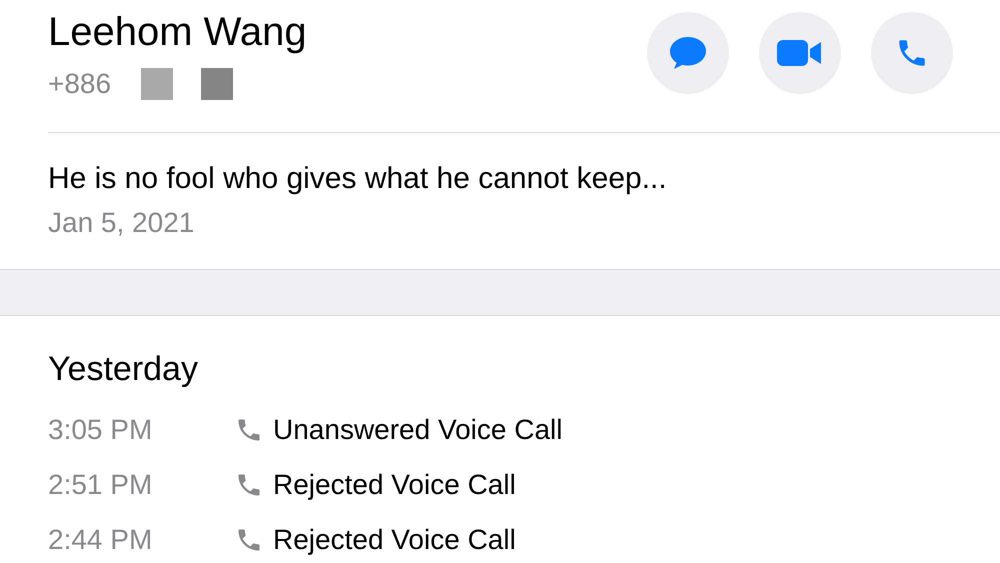 Image resolution: width=1000 pixels, height=563 pixels. I want to click on call-time: 3:05 PM, so click(101, 429).